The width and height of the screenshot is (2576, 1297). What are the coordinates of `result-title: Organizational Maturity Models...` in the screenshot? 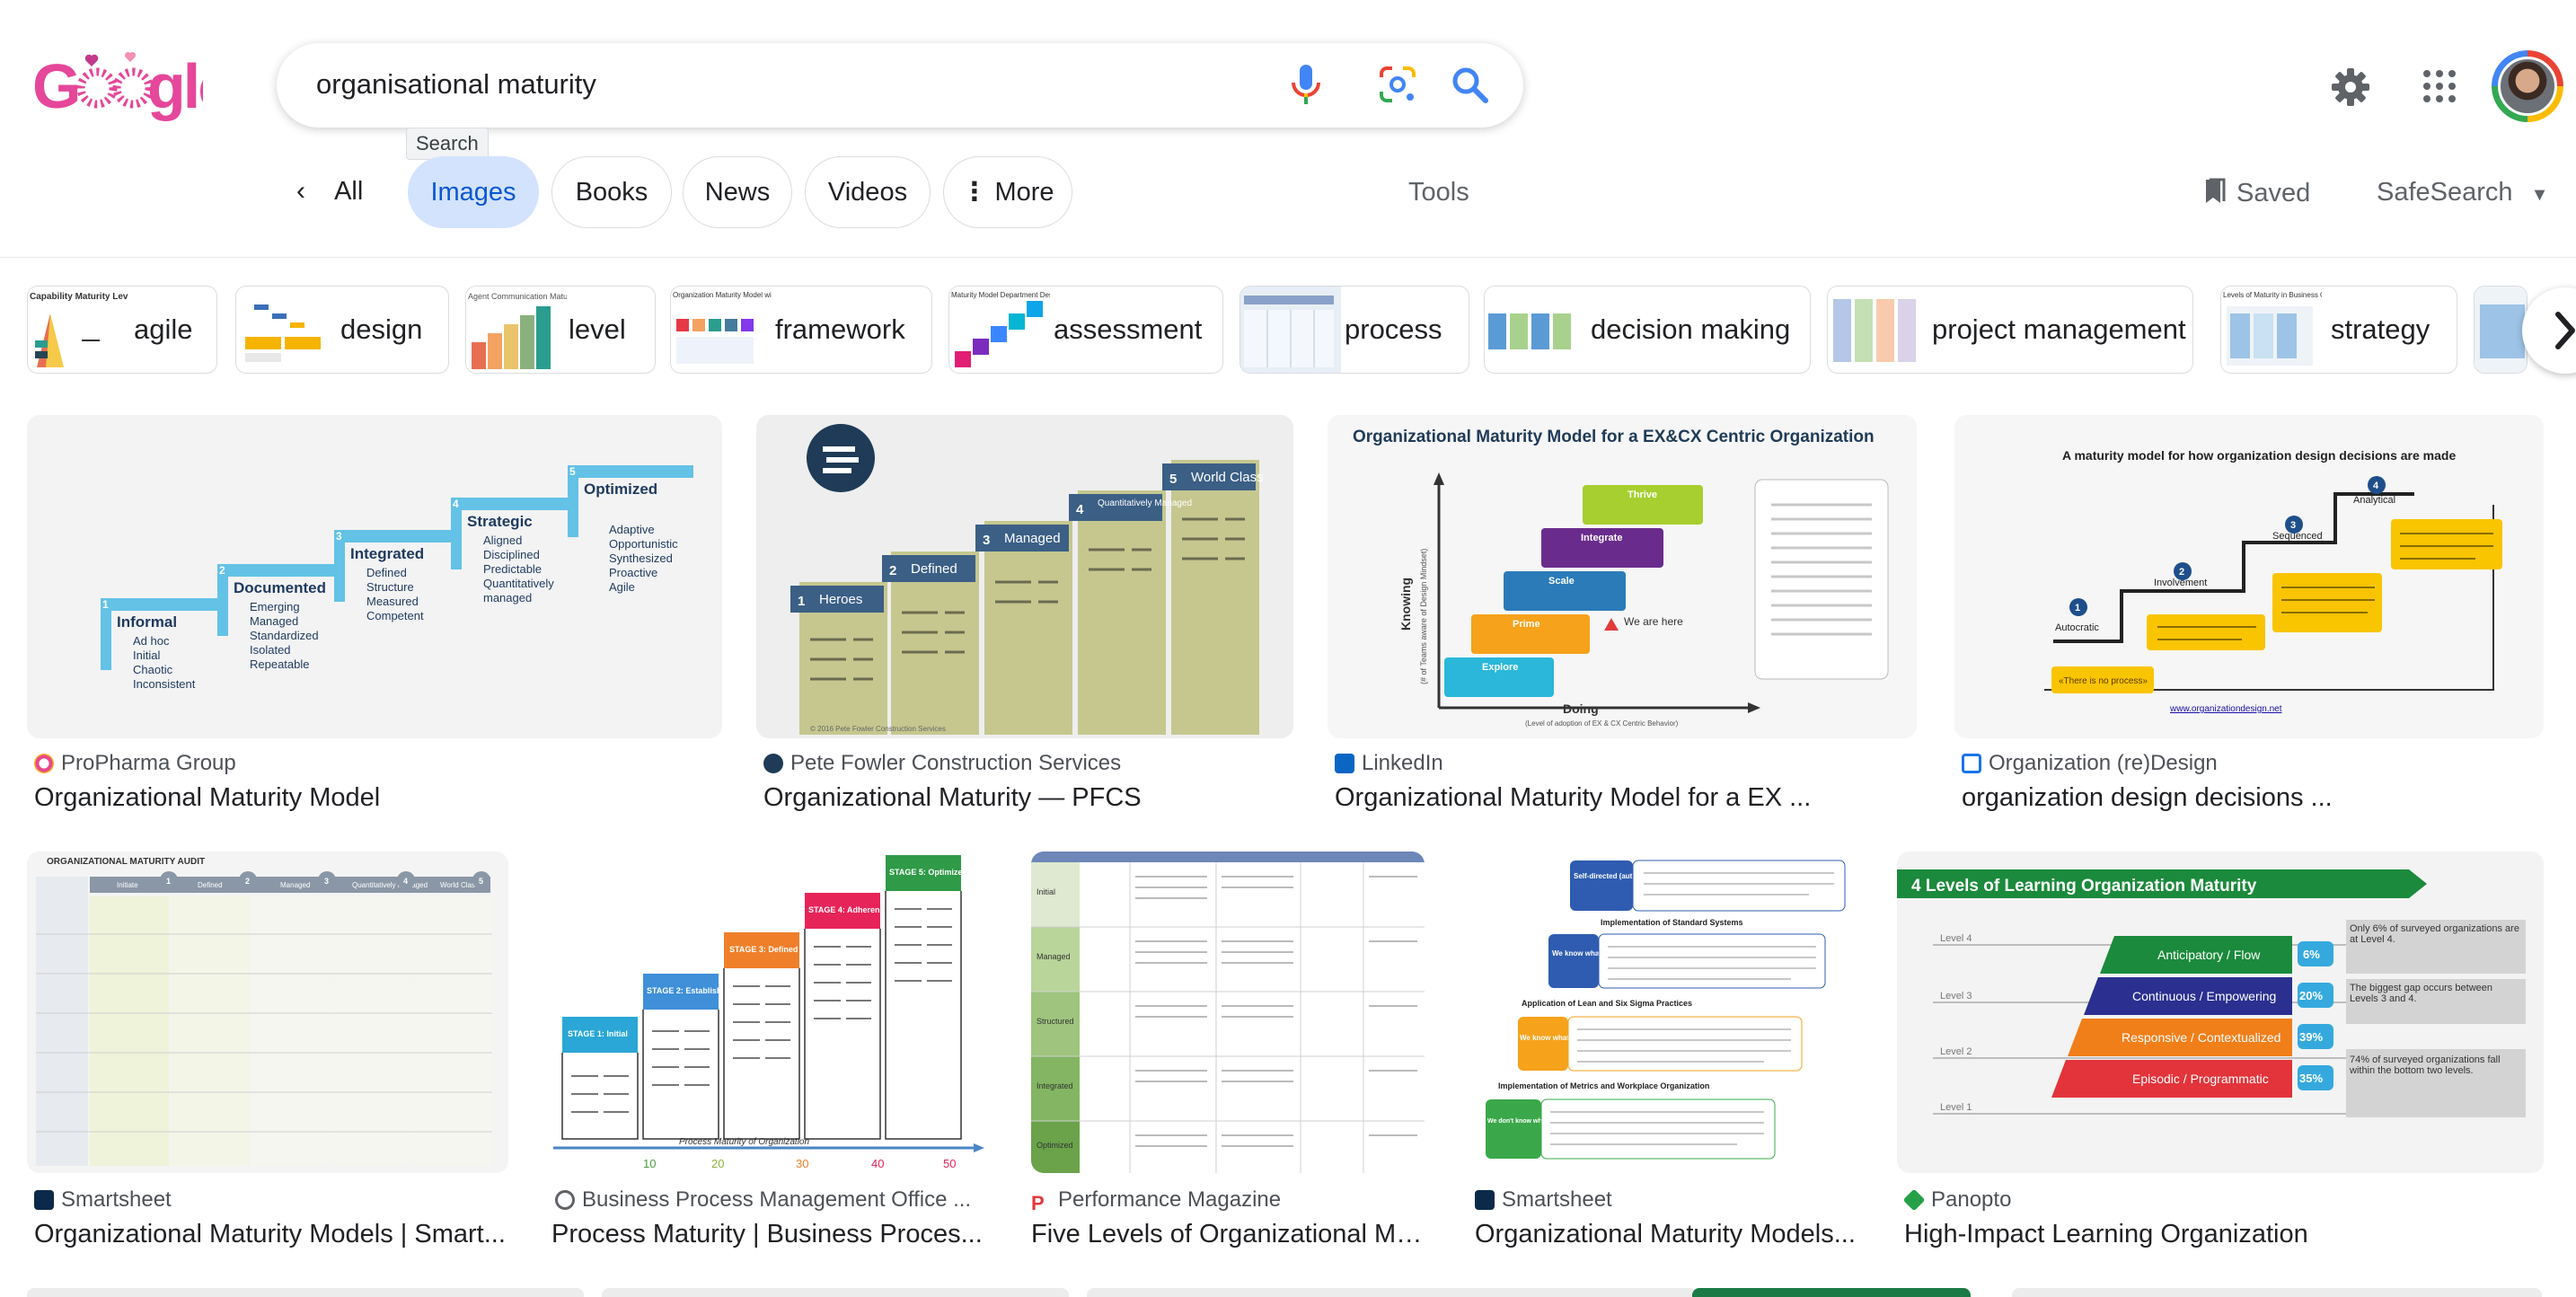 It's located at (1668, 1234).